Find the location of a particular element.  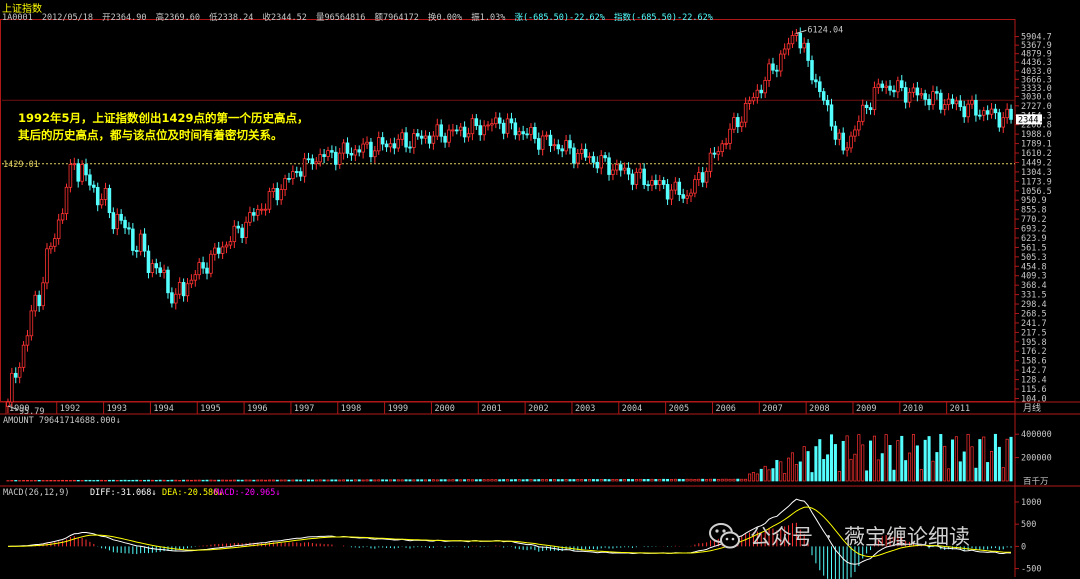

y-tick-label: 561.5 is located at coordinates (1034, 248).